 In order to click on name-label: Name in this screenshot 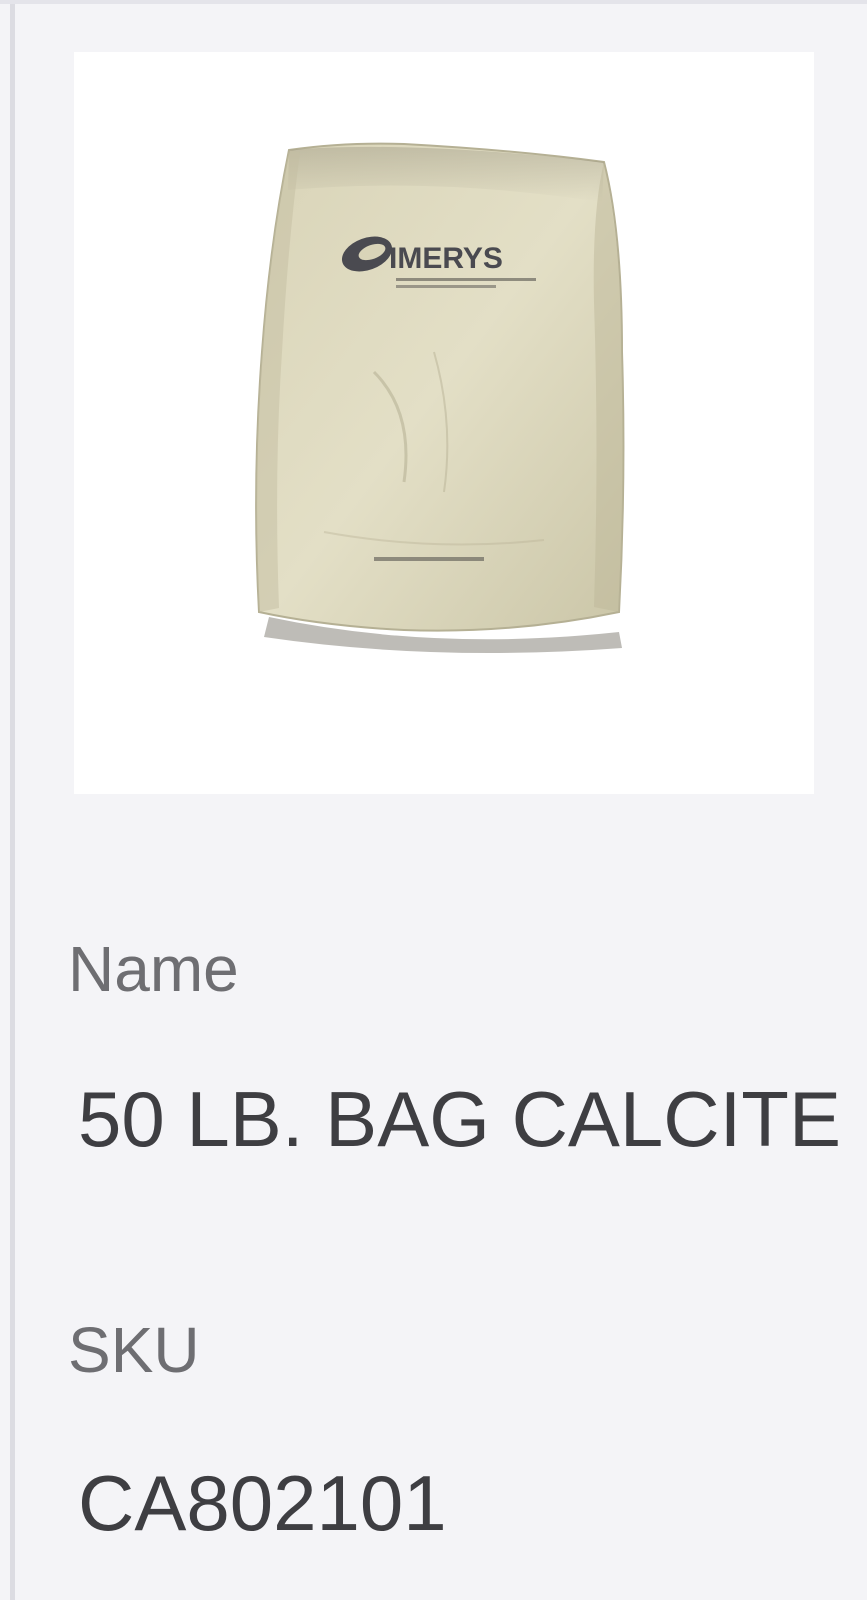, I will do `click(153, 969)`.